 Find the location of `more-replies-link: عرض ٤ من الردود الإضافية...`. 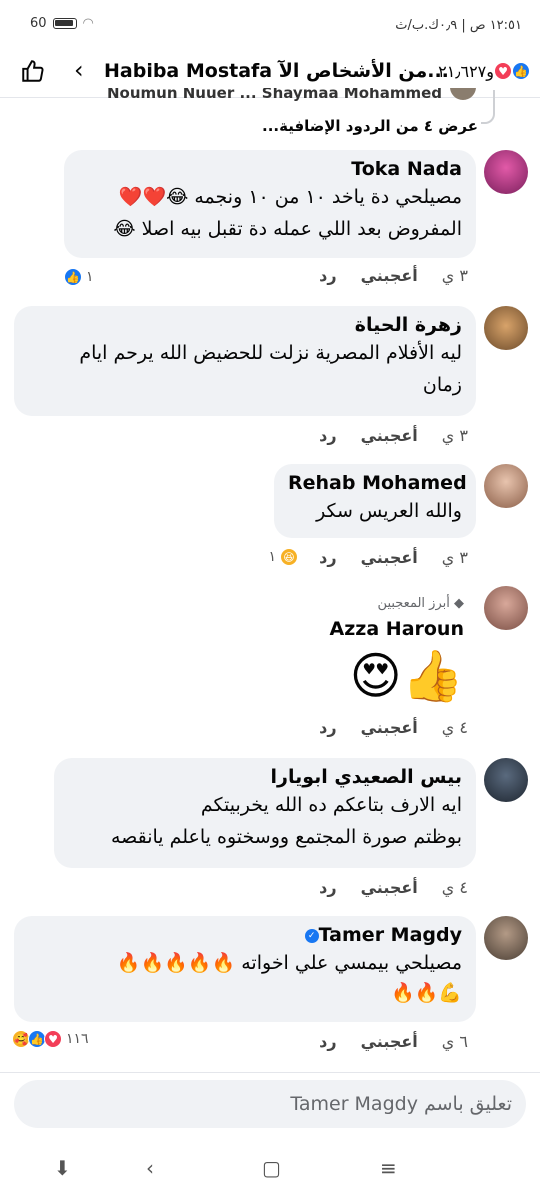

more-replies-link: عرض ٤ من الردود الإضافية... is located at coordinates (370, 126).